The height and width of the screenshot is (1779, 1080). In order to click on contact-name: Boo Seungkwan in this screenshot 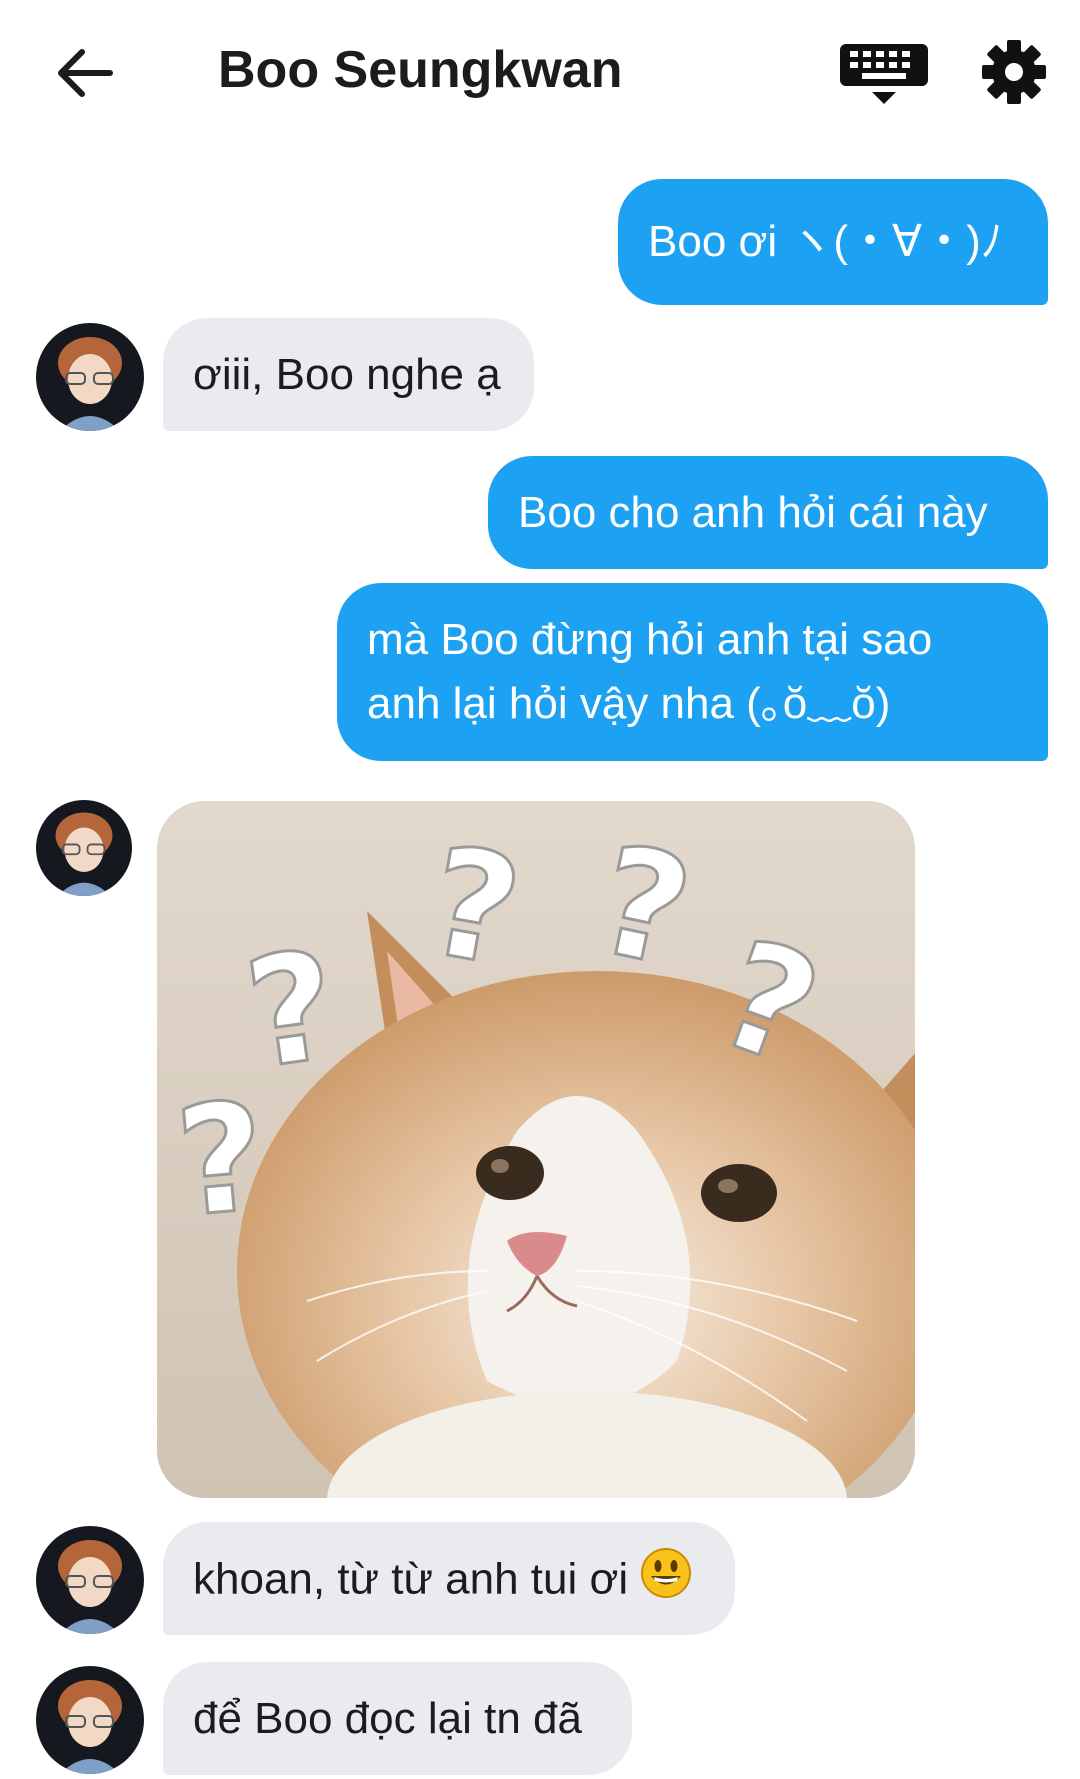, I will do `click(420, 70)`.